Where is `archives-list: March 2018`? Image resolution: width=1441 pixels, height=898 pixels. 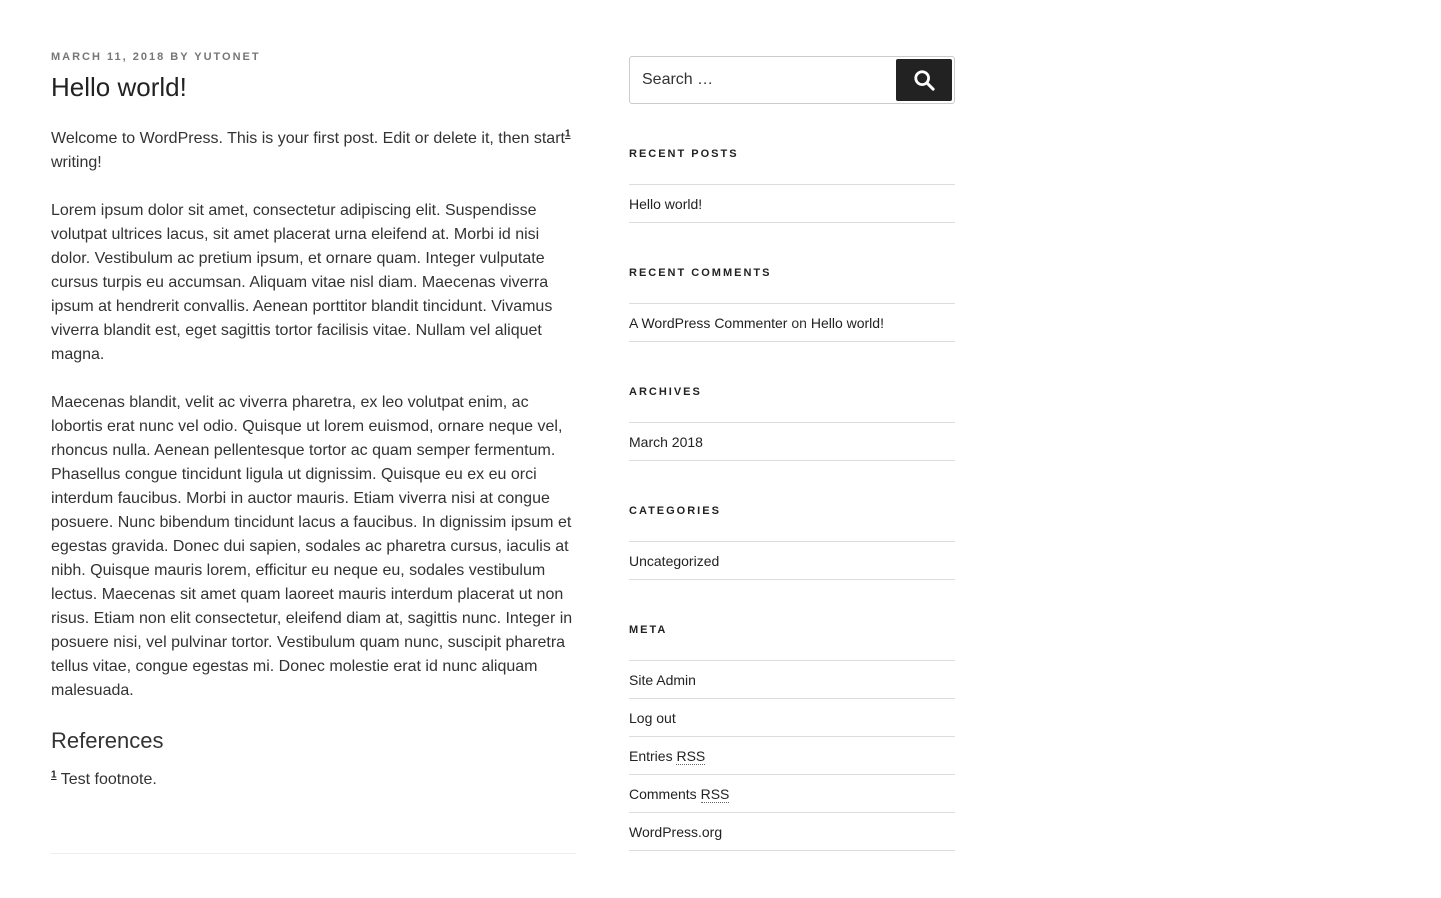
archives-list: March 2018 is located at coordinates (792, 441).